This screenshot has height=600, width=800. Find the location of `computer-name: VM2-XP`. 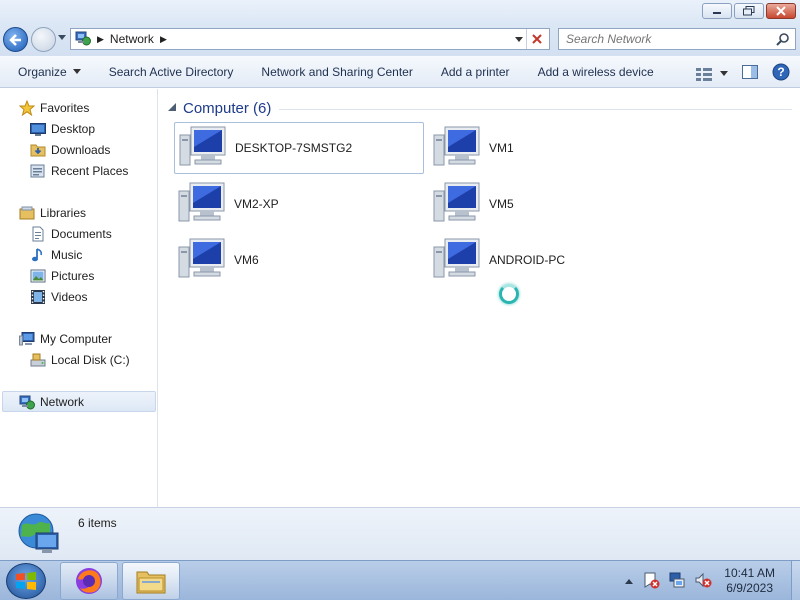

computer-name: VM2-XP is located at coordinates (256, 204).